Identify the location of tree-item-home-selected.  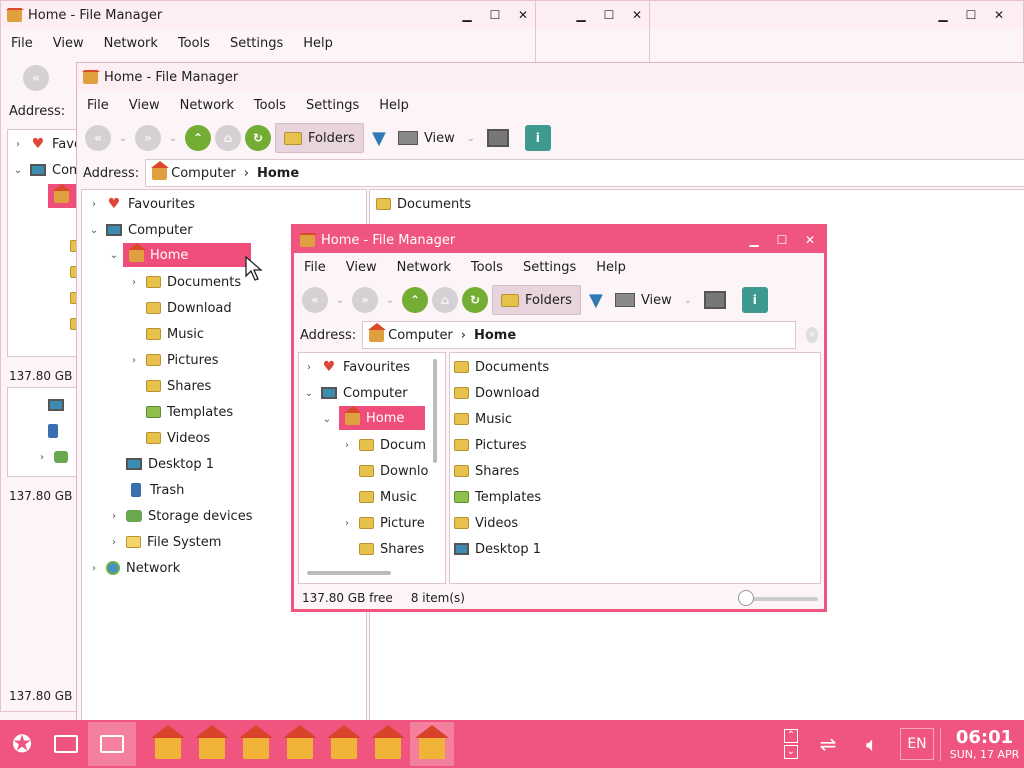
(63, 195).